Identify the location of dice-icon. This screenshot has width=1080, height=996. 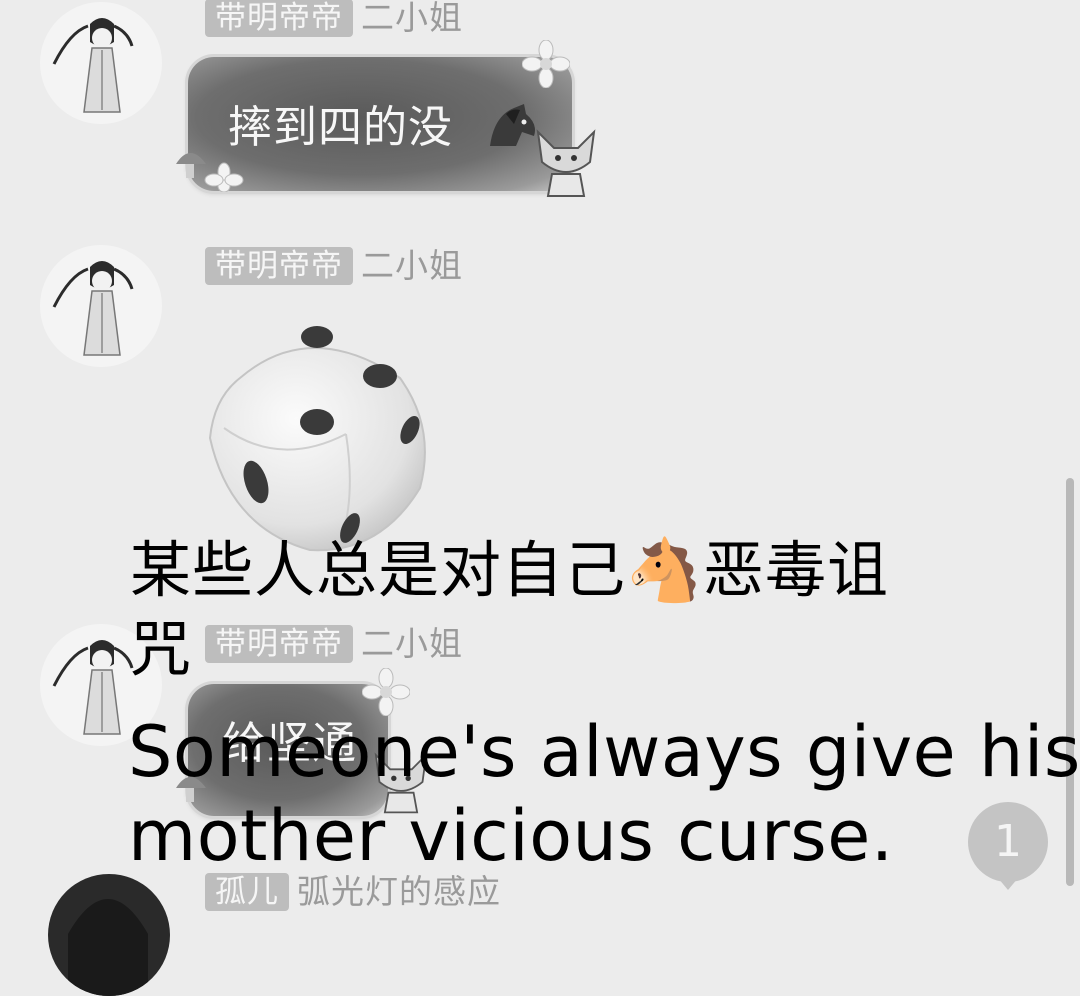
(320, 438).